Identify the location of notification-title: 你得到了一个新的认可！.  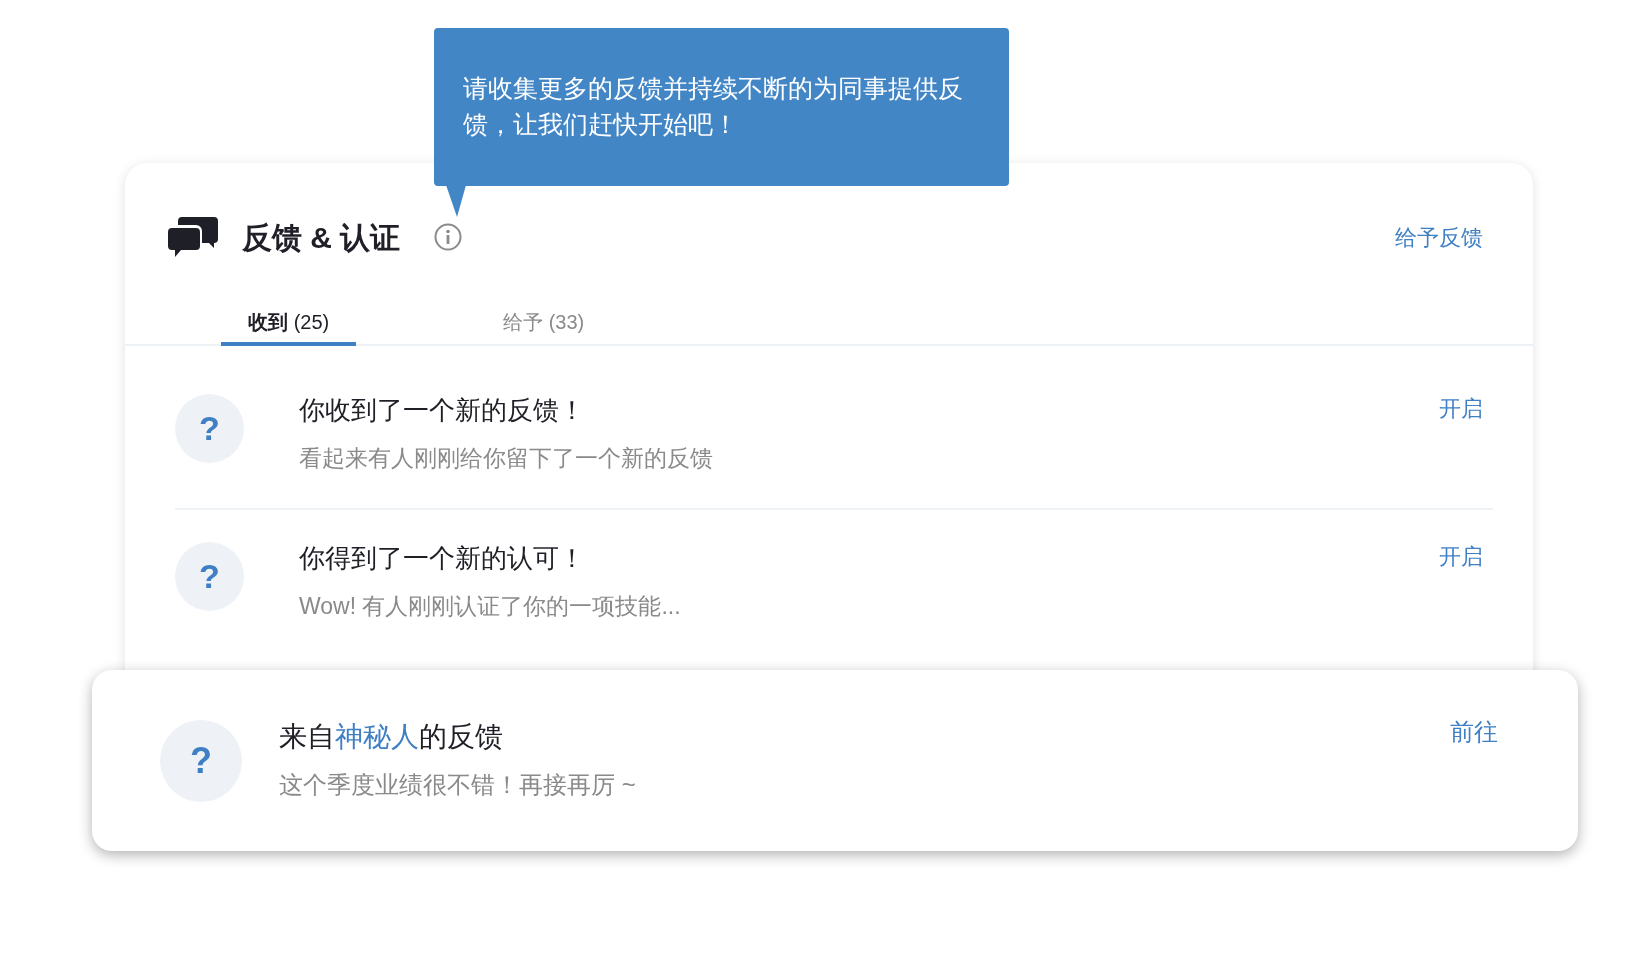
(442, 558).